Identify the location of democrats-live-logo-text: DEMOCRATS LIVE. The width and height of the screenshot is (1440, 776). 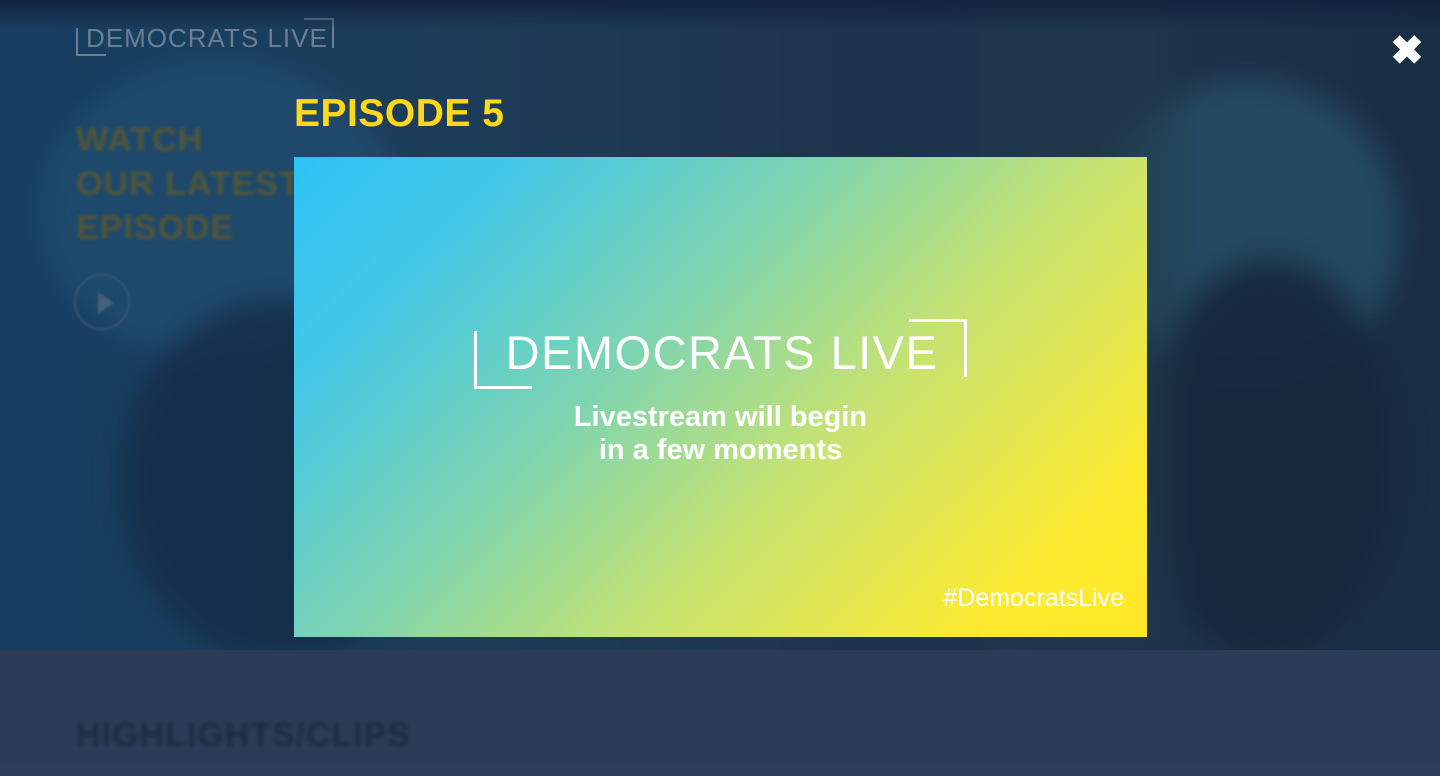
(722, 352).